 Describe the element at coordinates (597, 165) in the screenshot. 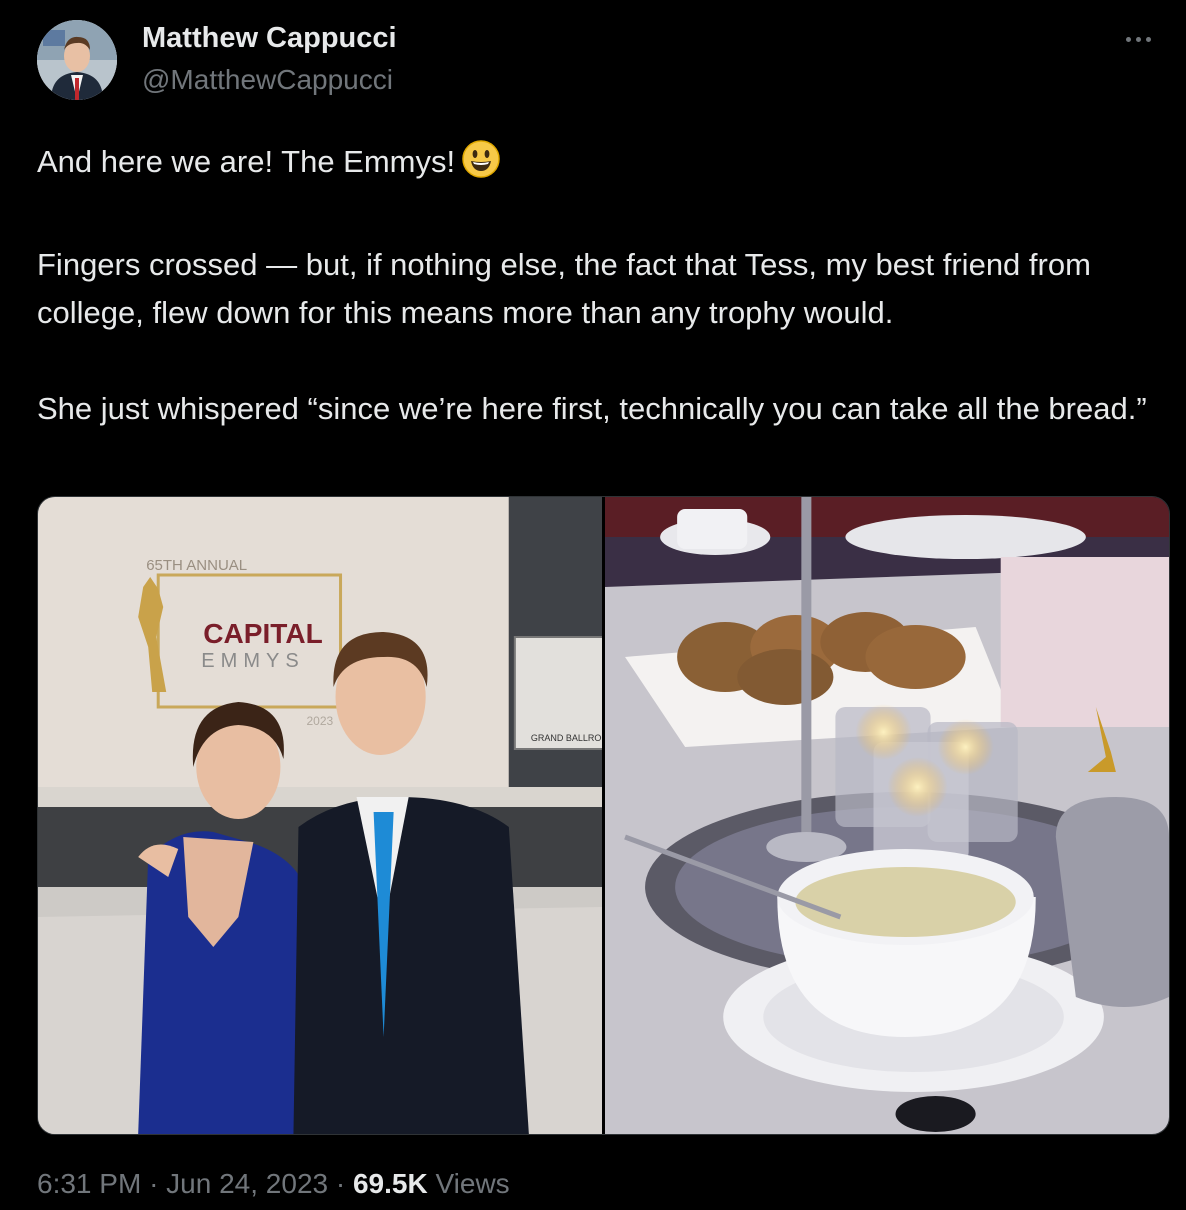

I see `tweet-paragraph-1: And here we are! The Emmys!` at that location.